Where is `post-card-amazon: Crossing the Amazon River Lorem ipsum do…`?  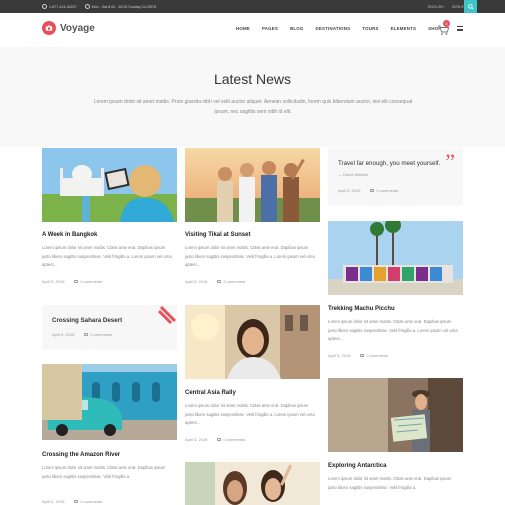
post-card-amazon: Crossing the Amazon River Lorem ipsum do… is located at coordinates (109, 434).